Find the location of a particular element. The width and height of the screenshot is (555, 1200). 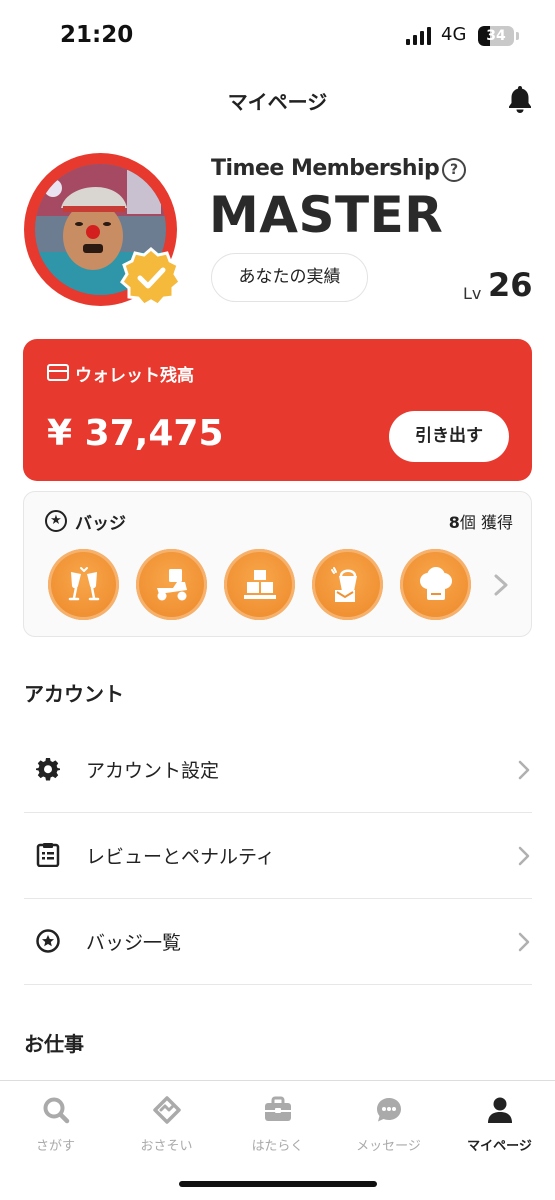

clipboard-icon is located at coordinates (48, 855).